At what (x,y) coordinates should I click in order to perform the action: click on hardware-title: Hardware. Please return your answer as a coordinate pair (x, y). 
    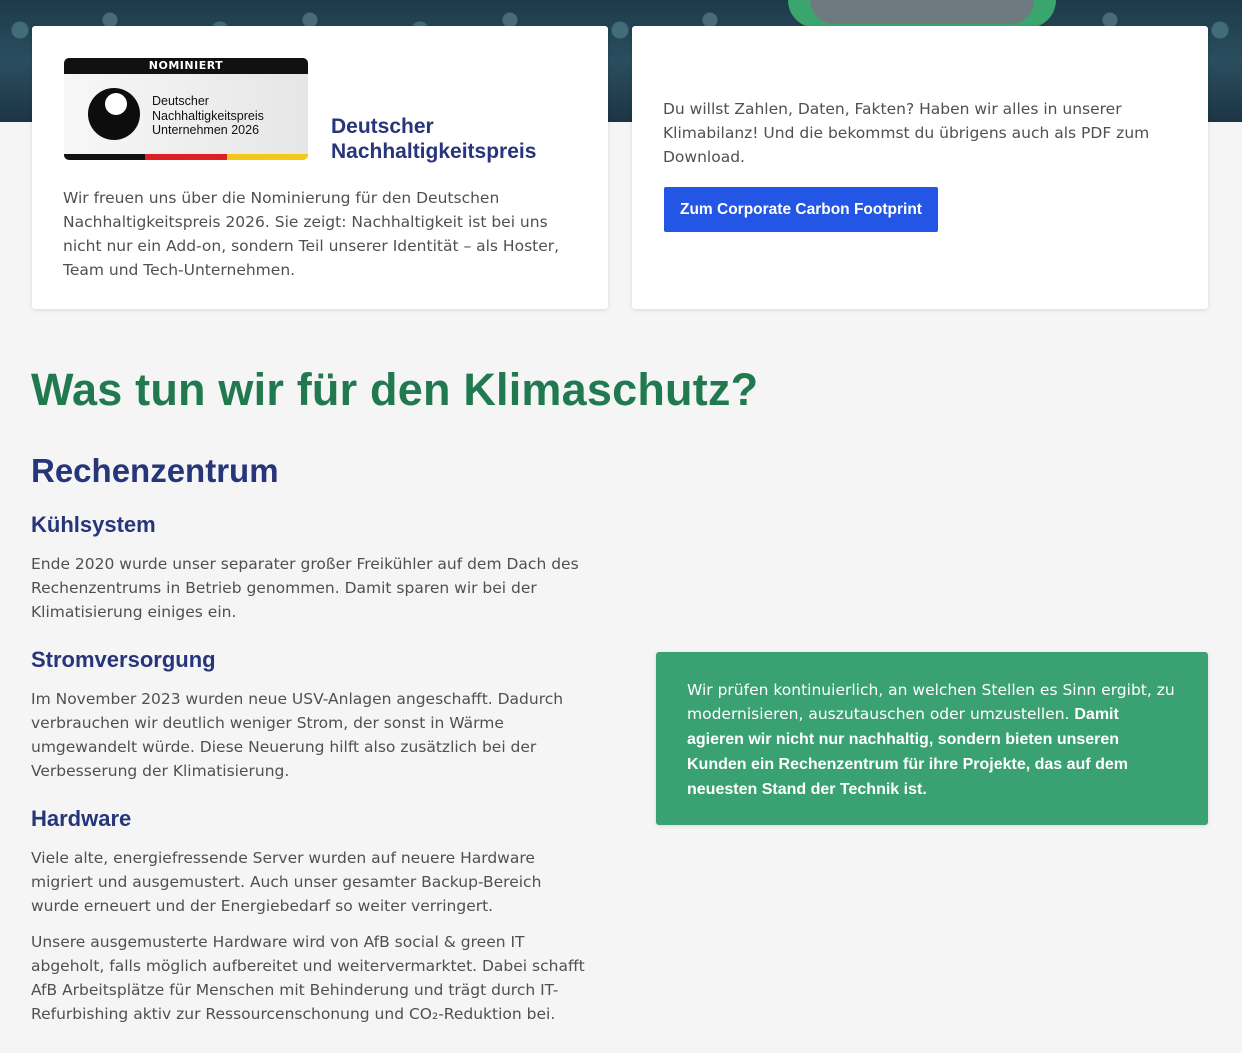
    Looking at the image, I should click on (81, 818).